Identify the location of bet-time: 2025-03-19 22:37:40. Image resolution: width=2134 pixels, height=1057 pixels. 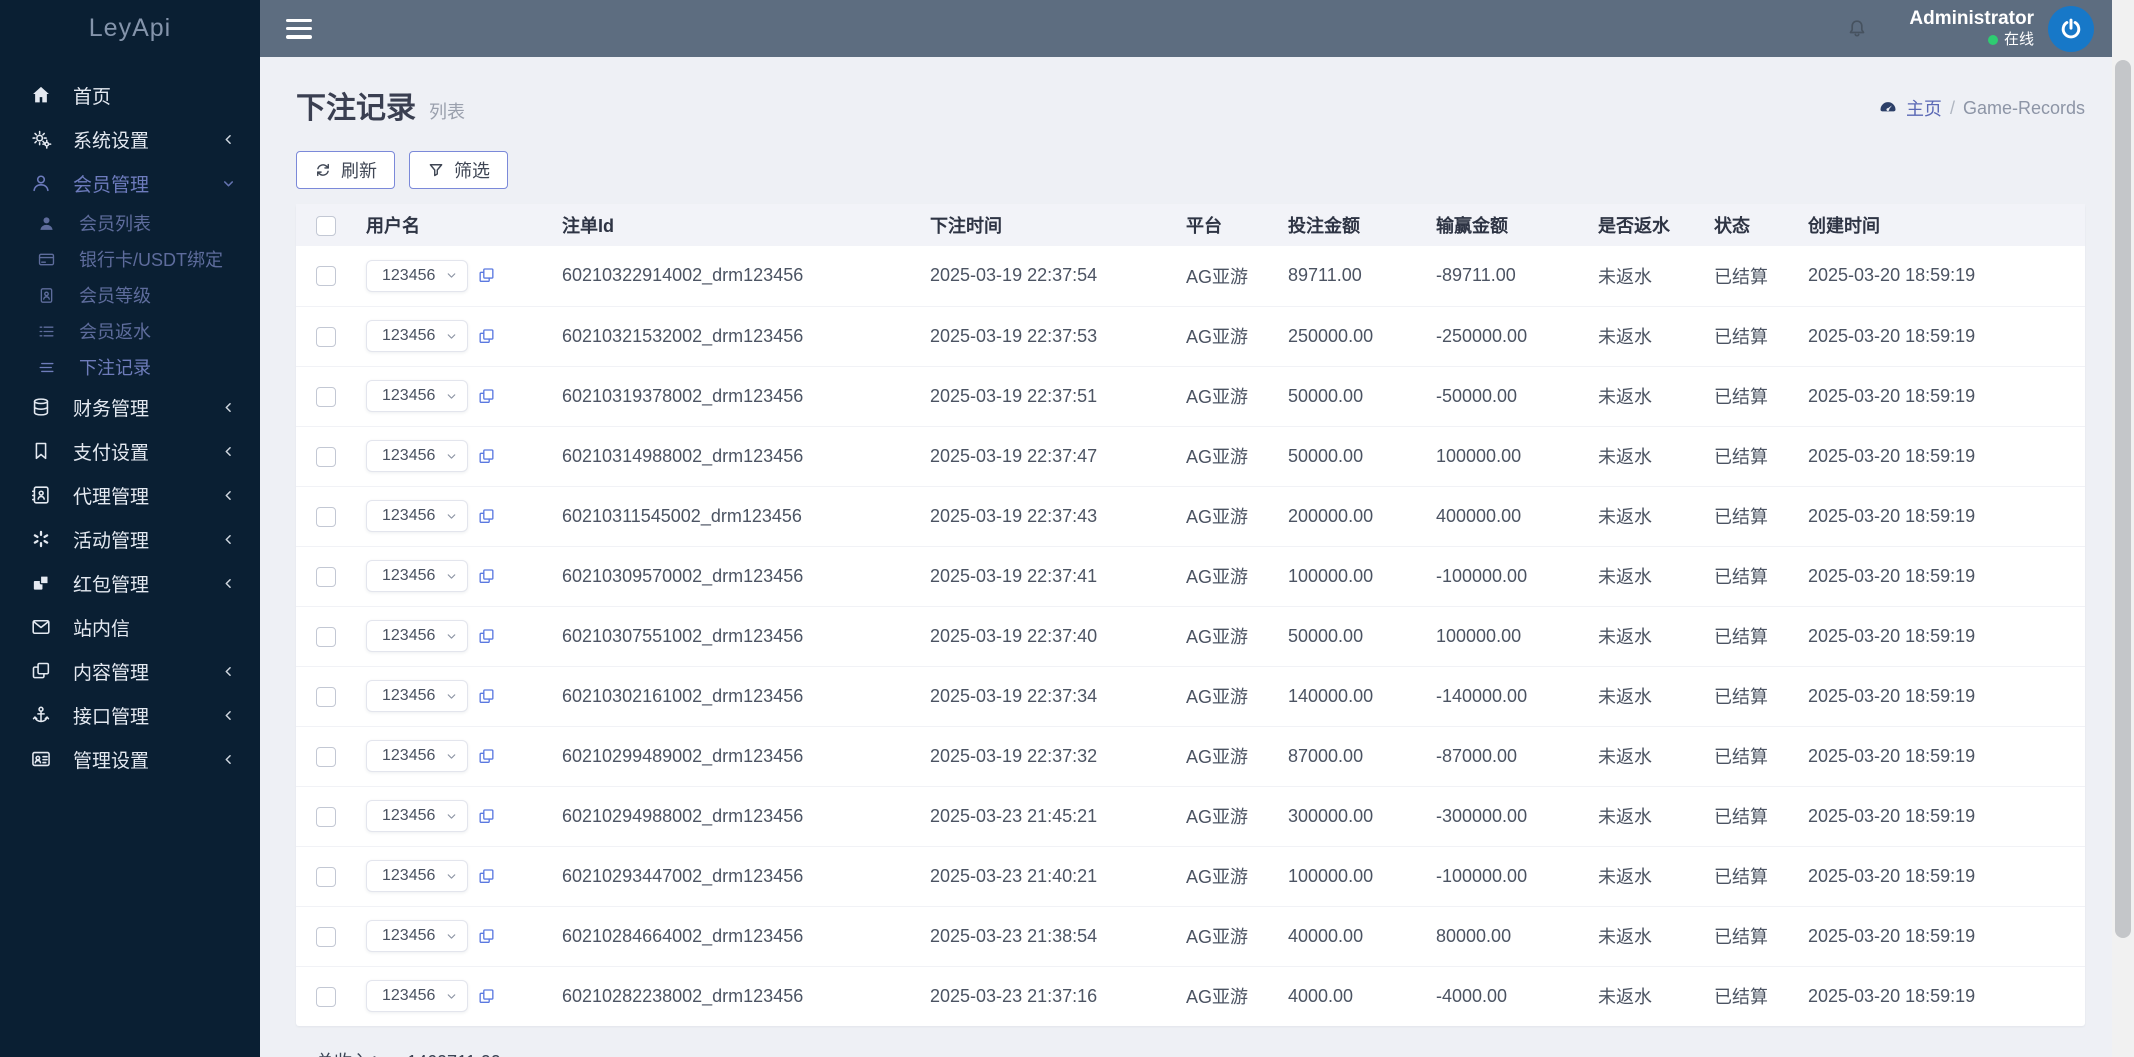
(1014, 635).